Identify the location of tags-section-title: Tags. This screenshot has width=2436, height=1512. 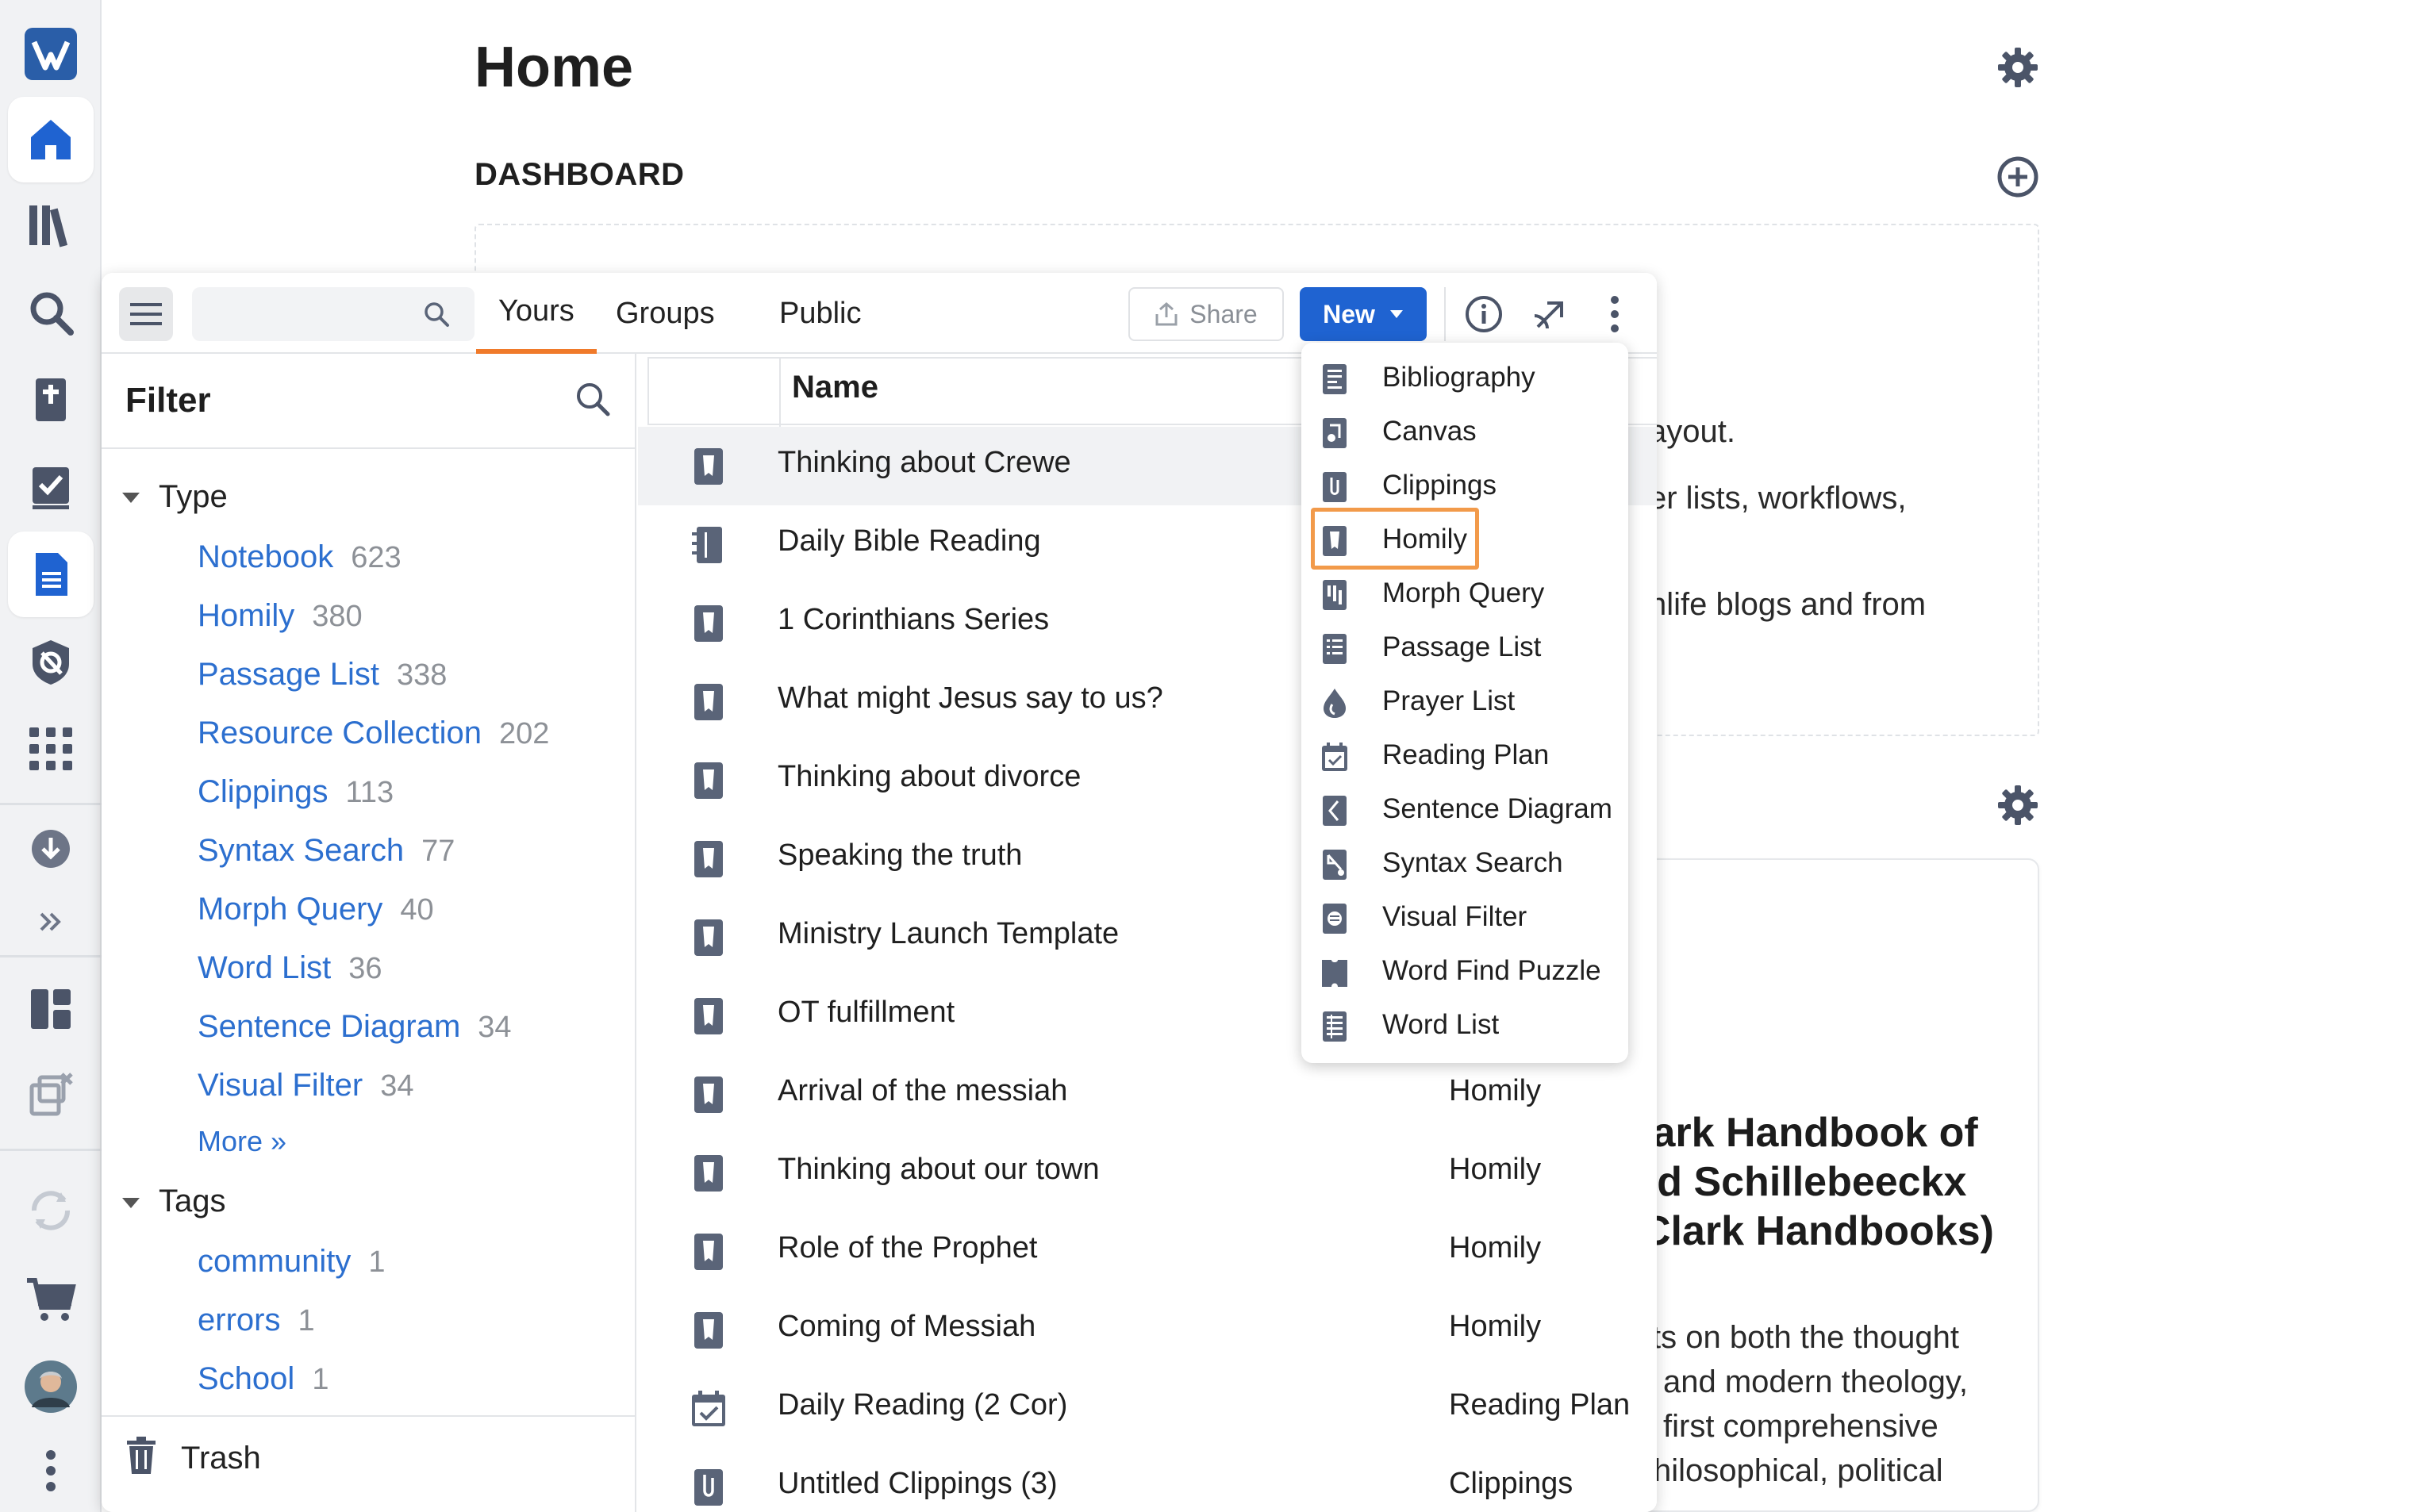
(193, 1202).